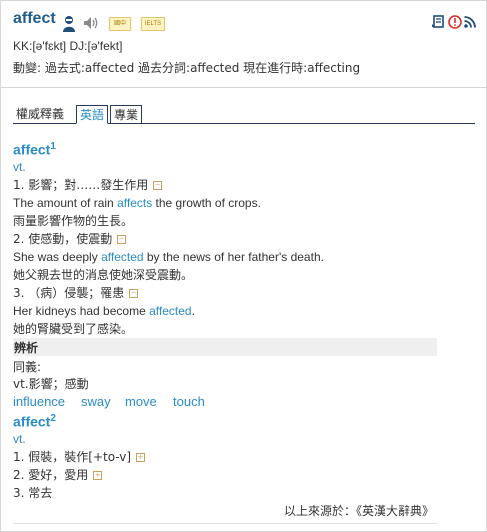  I want to click on usage-notes-bar: 辨析, so click(225, 347).